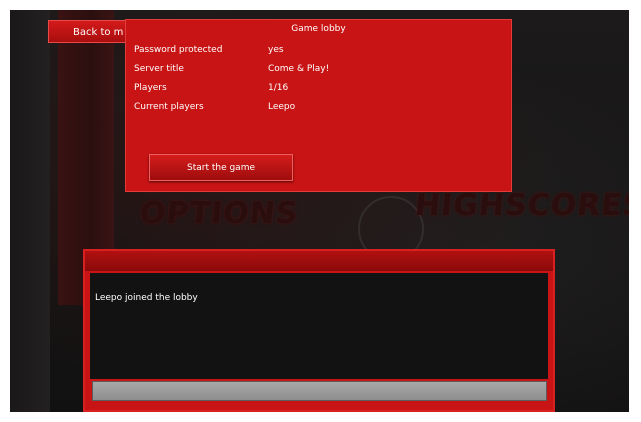 The image size is (641, 422). What do you see at coordinates (299, 69) in the screenshot?
I see `lobby-row-value: Come & Play!` at bounding box center [299, 69].